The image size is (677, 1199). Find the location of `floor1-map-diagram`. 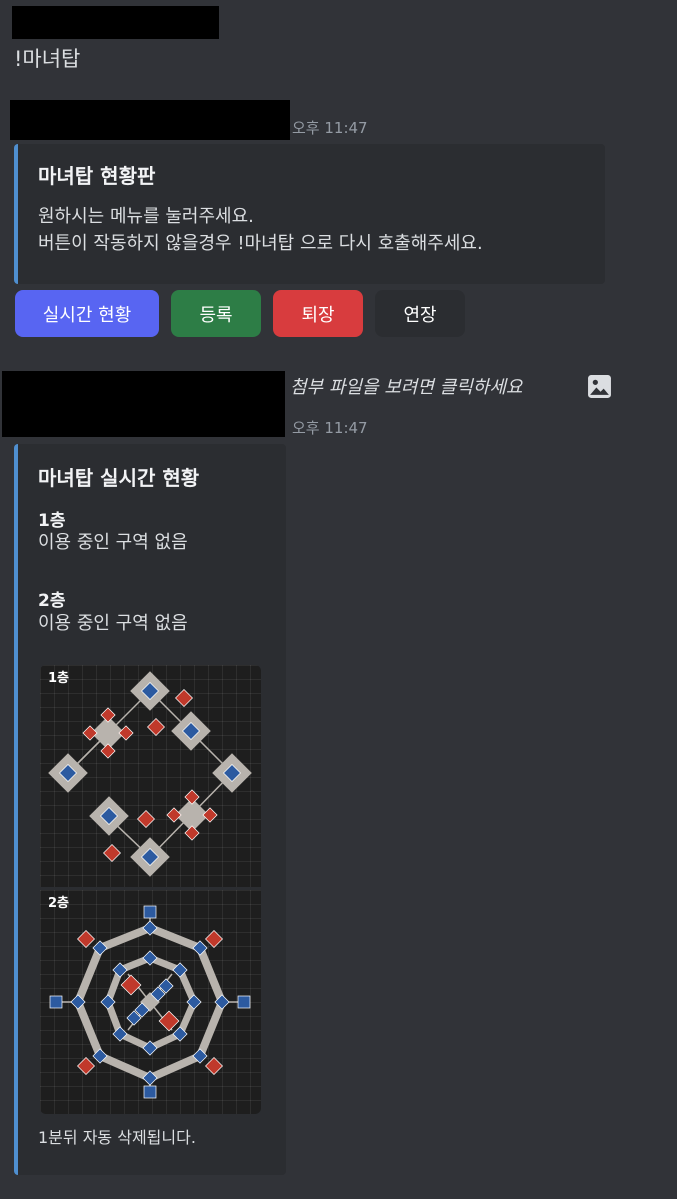

floor1-map-diagram is located at coordinates (150, 774).